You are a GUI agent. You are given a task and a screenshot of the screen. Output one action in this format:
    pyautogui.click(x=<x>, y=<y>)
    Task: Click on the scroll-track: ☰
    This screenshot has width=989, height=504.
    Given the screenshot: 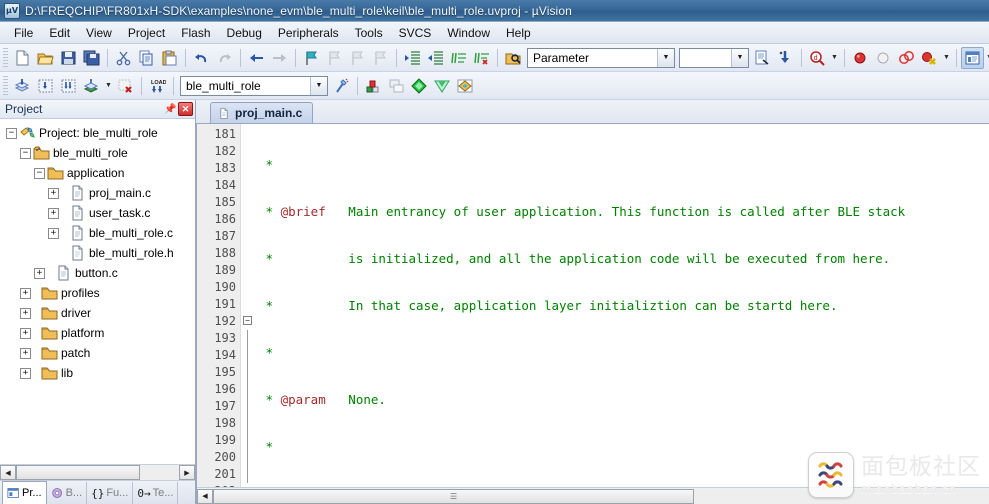 What is the action you would take?
    pyautogui.click(x=601, y=496)
    